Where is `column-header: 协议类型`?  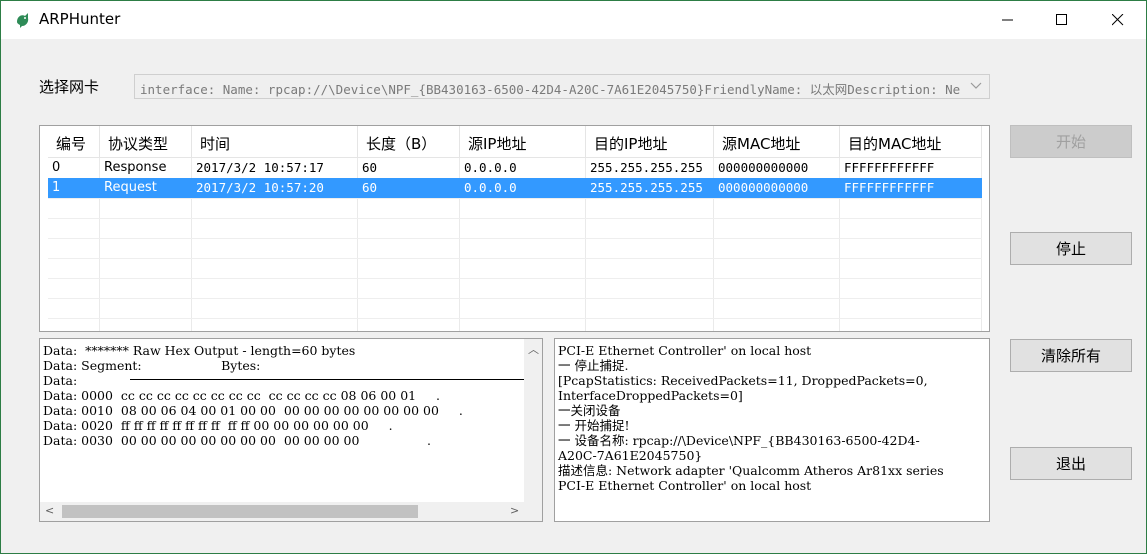 column-header: 协议类型 is located at coordinates (146, 142).